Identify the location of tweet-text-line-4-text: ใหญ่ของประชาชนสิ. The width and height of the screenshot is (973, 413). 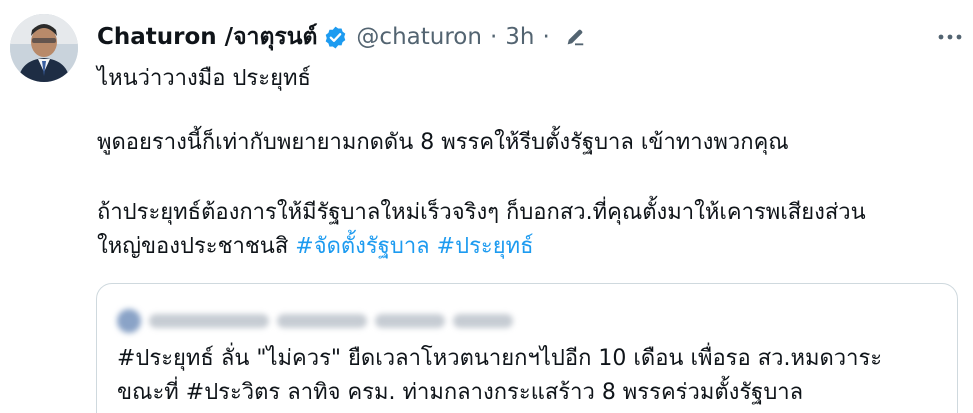
(196, 246).